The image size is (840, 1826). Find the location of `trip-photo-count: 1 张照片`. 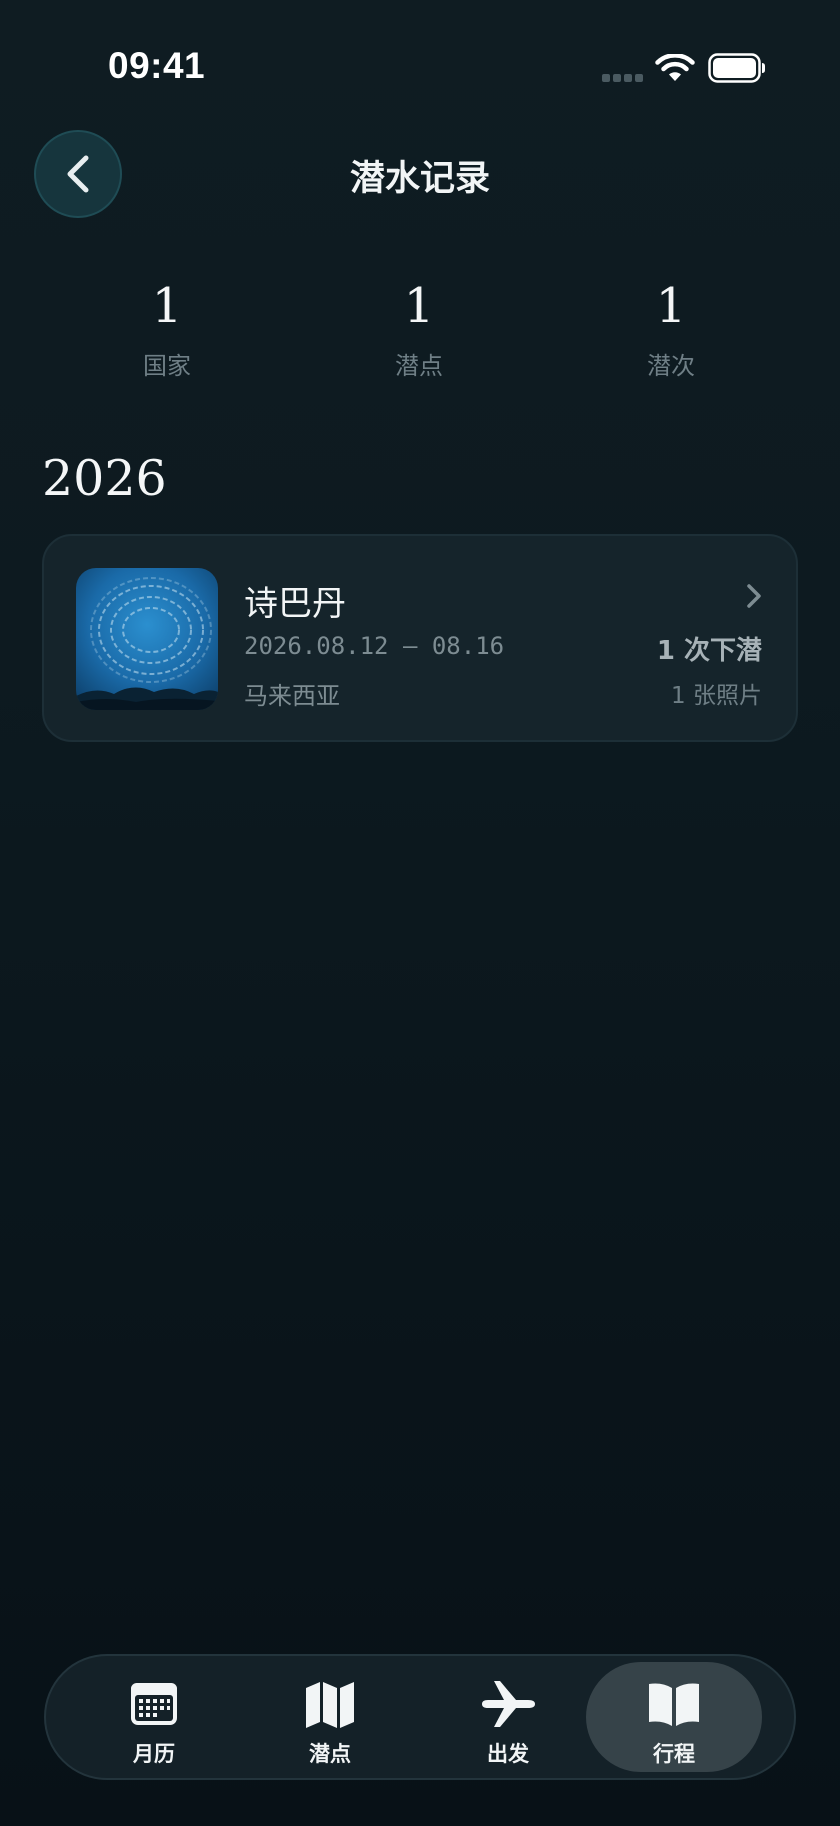

trip-photo-count: 1 张照片 is located at coordinates (716, 696).